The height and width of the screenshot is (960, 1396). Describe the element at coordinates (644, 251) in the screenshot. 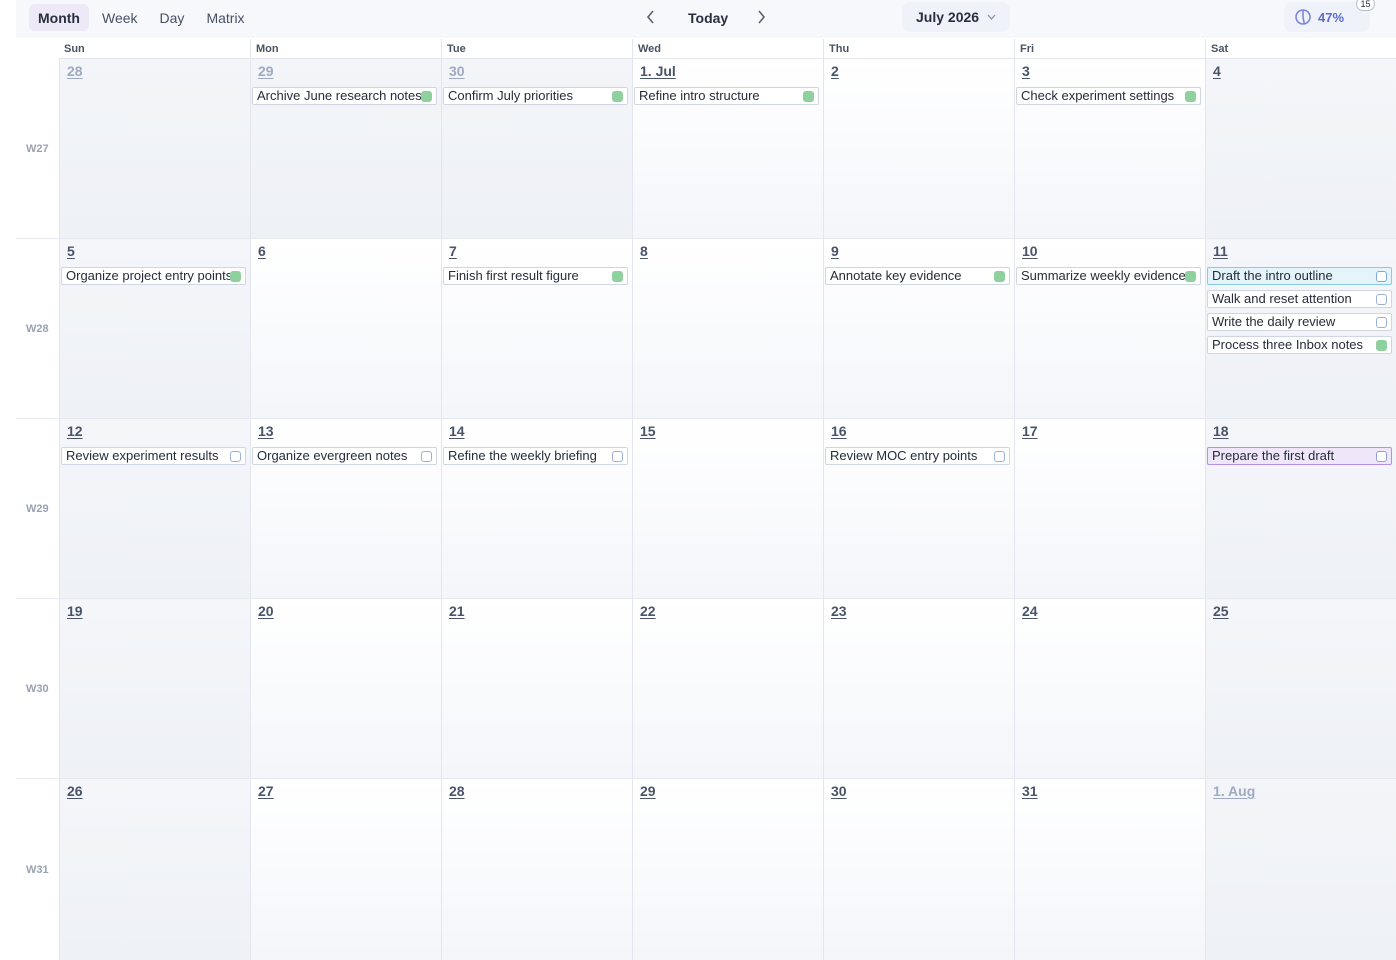

I see `day-number-link: 8` at that location.